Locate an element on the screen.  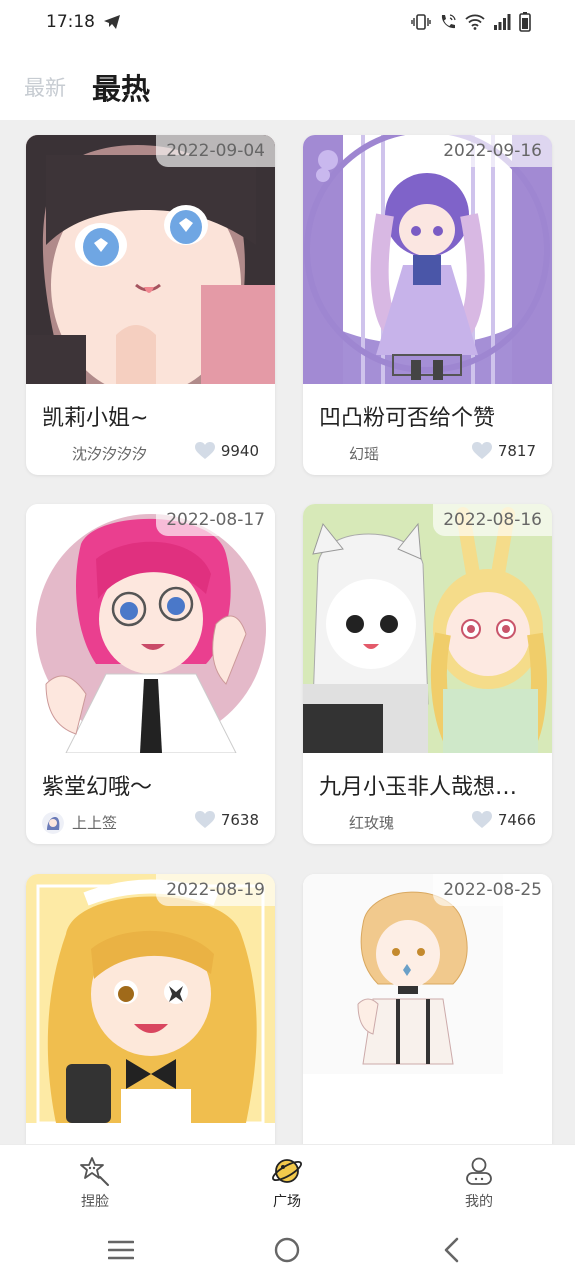
artwork-card: 2022-08-16 九月小玉非人哉想… 红玫瑰 7466 is located at coordinates (427, 674).